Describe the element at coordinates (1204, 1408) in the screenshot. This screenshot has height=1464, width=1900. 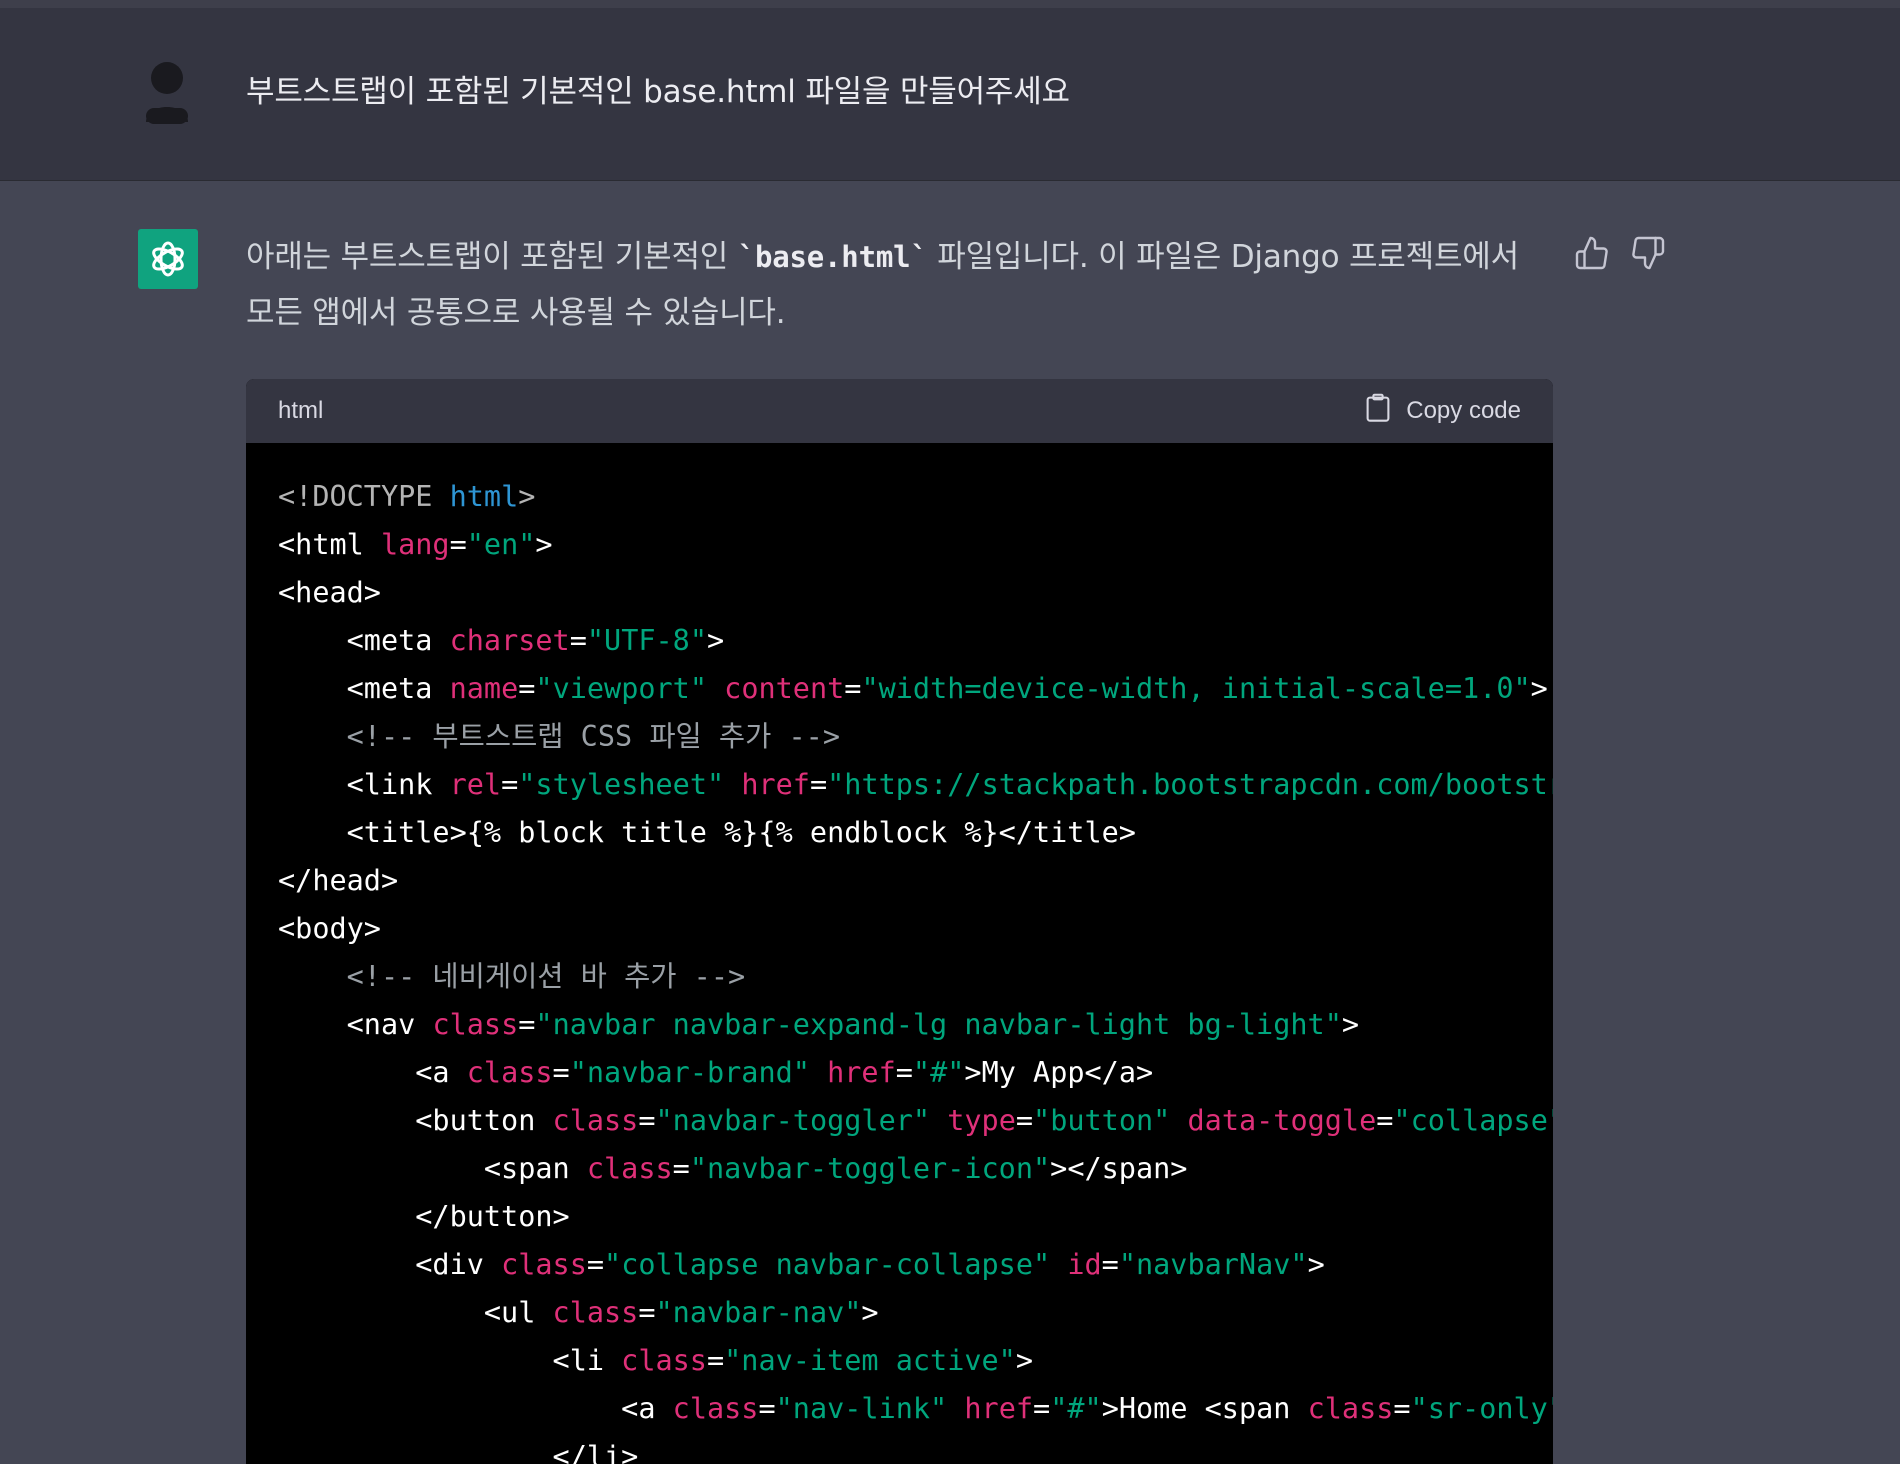
I see `code-token-text: >Home <span` at that location.